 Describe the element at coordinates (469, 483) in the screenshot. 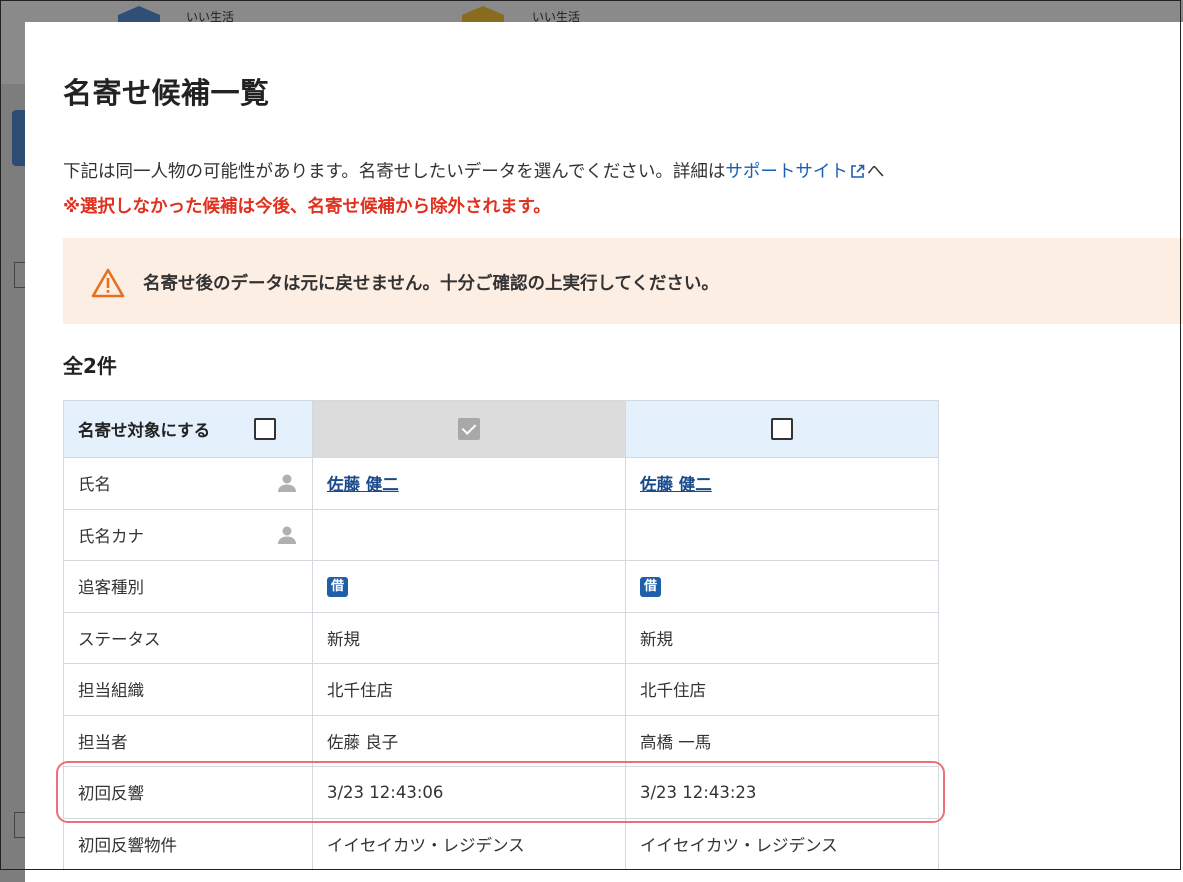

I see `candidate-1-cell: 佐藤 健二` at that location.